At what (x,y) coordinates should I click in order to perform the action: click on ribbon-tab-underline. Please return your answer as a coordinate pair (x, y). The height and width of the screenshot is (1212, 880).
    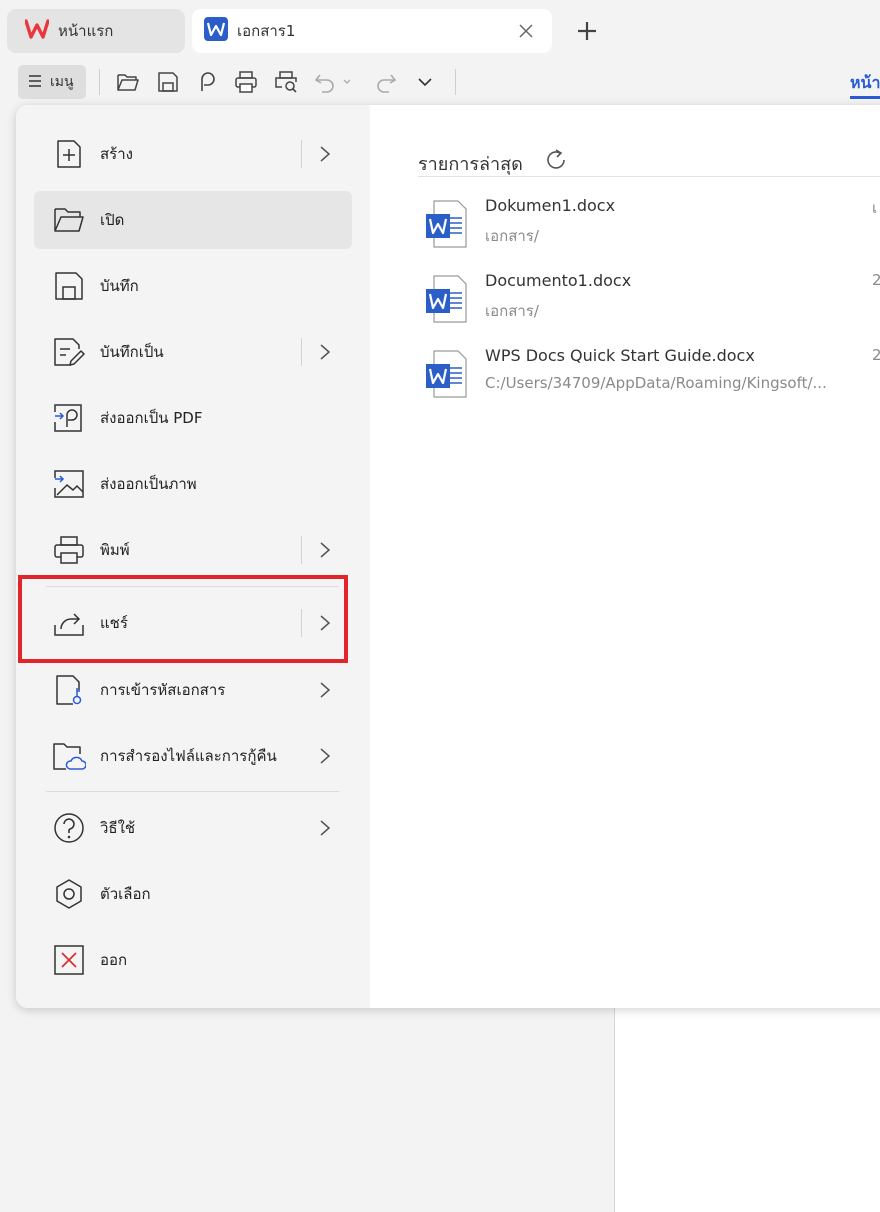
    Looking at the image, I should click on (865, 97).